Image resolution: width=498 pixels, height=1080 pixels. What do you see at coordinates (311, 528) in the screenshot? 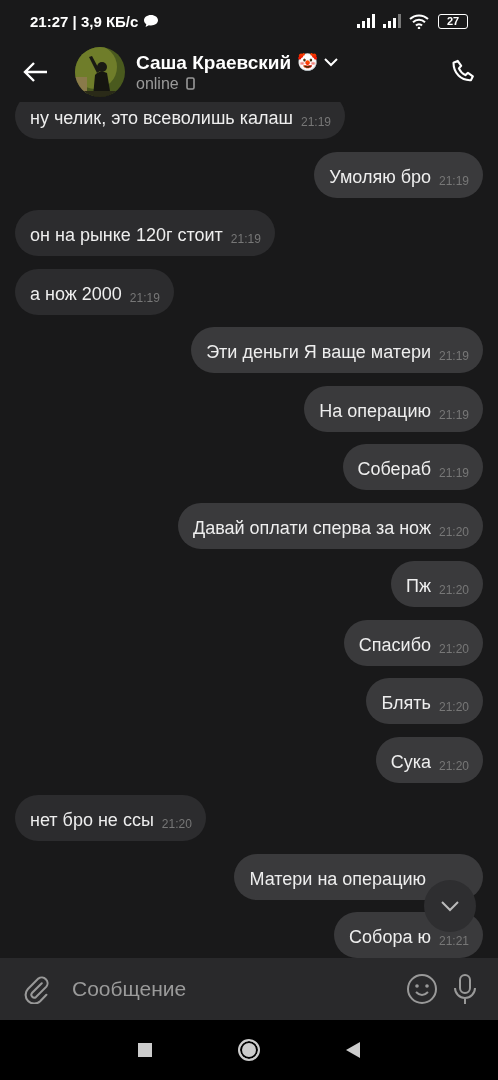
I see `message-text: Давай оплати сперва за нож` at bounding box center [311, 528].